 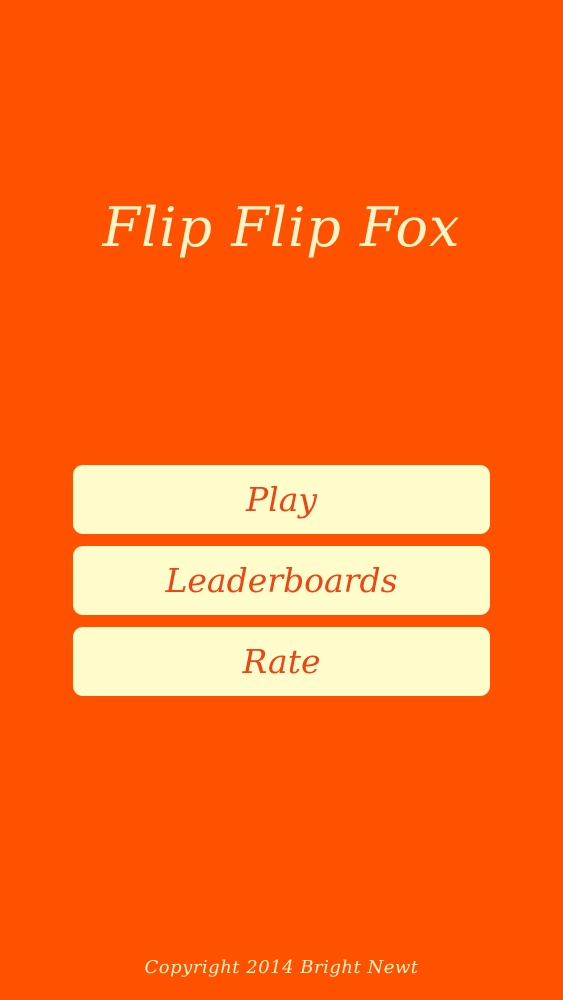 I want to click on play-button: Play, so click(x=281, y=499).